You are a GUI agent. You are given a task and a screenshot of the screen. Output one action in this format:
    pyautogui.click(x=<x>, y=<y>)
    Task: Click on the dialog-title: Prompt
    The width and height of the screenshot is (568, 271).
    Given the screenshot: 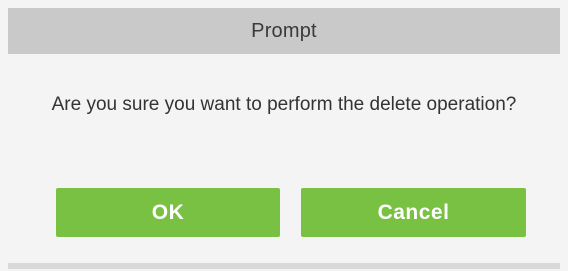 What is the action you would take?
    pyautogui.click(x=284, y=30)
    